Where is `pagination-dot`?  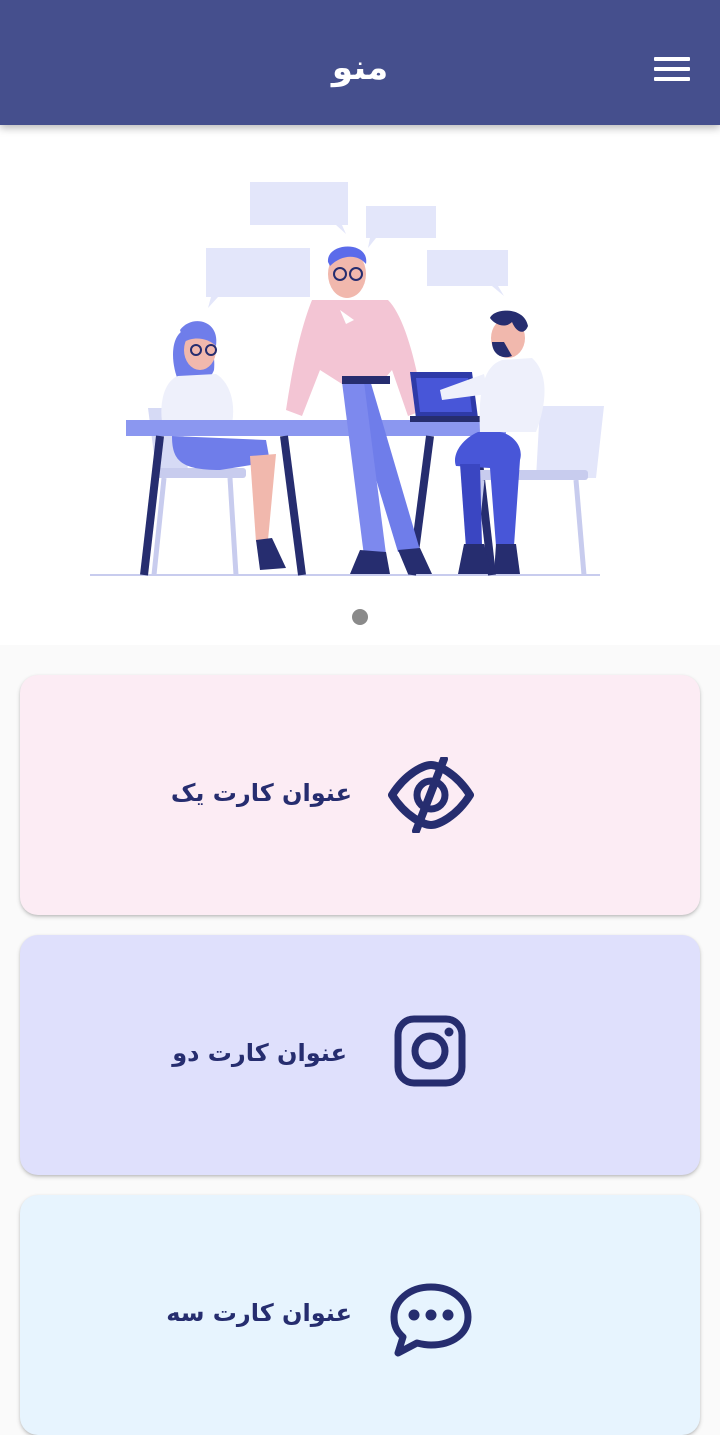 pagination-dot is located at coordinates (360, 617).